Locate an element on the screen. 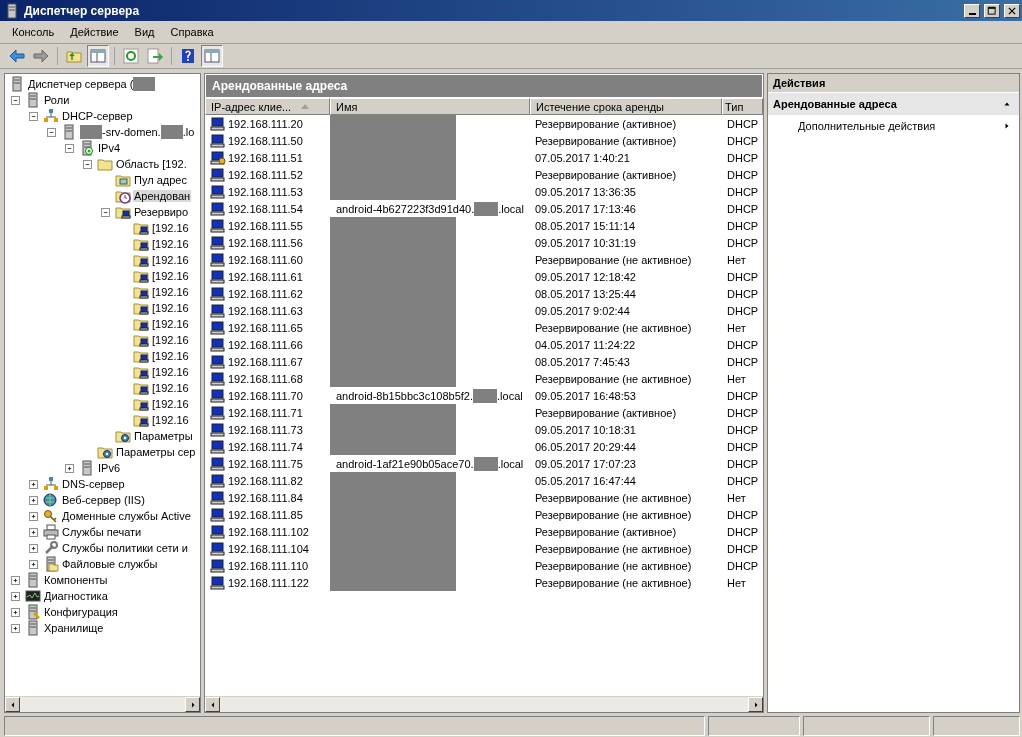 This screenshot has width=1022, height=737. tree-item: Параметры is located at coordinates (163, 436).